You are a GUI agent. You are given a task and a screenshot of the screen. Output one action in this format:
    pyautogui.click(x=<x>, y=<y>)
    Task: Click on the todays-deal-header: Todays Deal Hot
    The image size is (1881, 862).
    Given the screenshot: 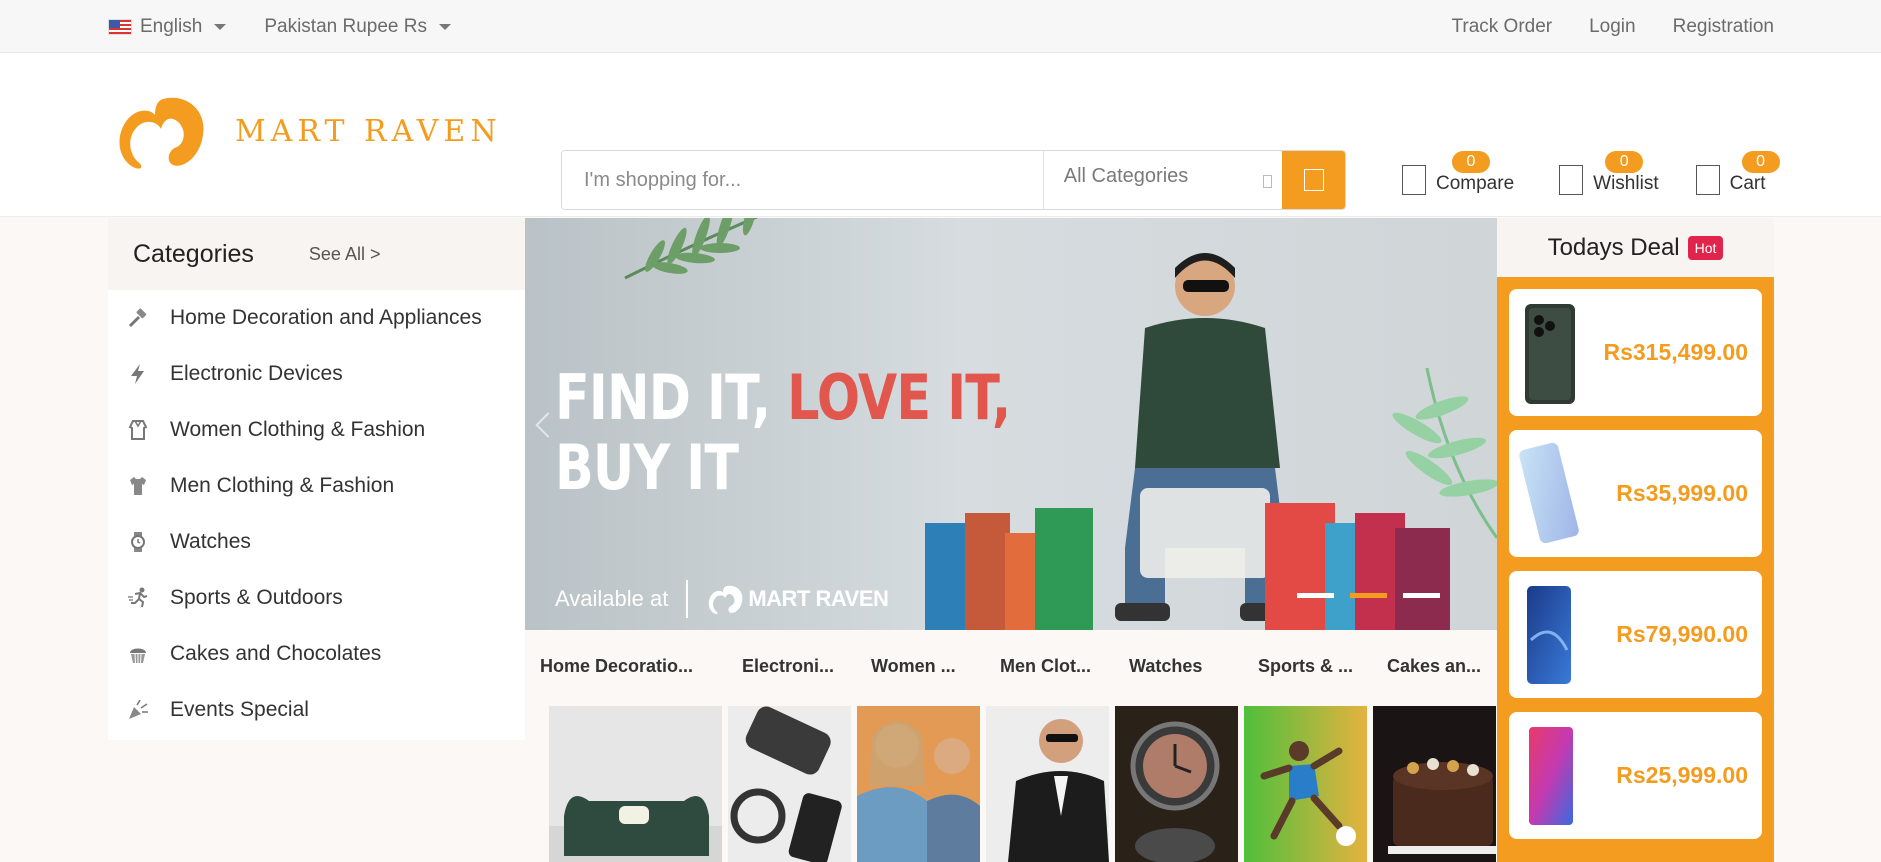 What is the action you would take?
    pyautogui.click(x=1635, y=247)
    